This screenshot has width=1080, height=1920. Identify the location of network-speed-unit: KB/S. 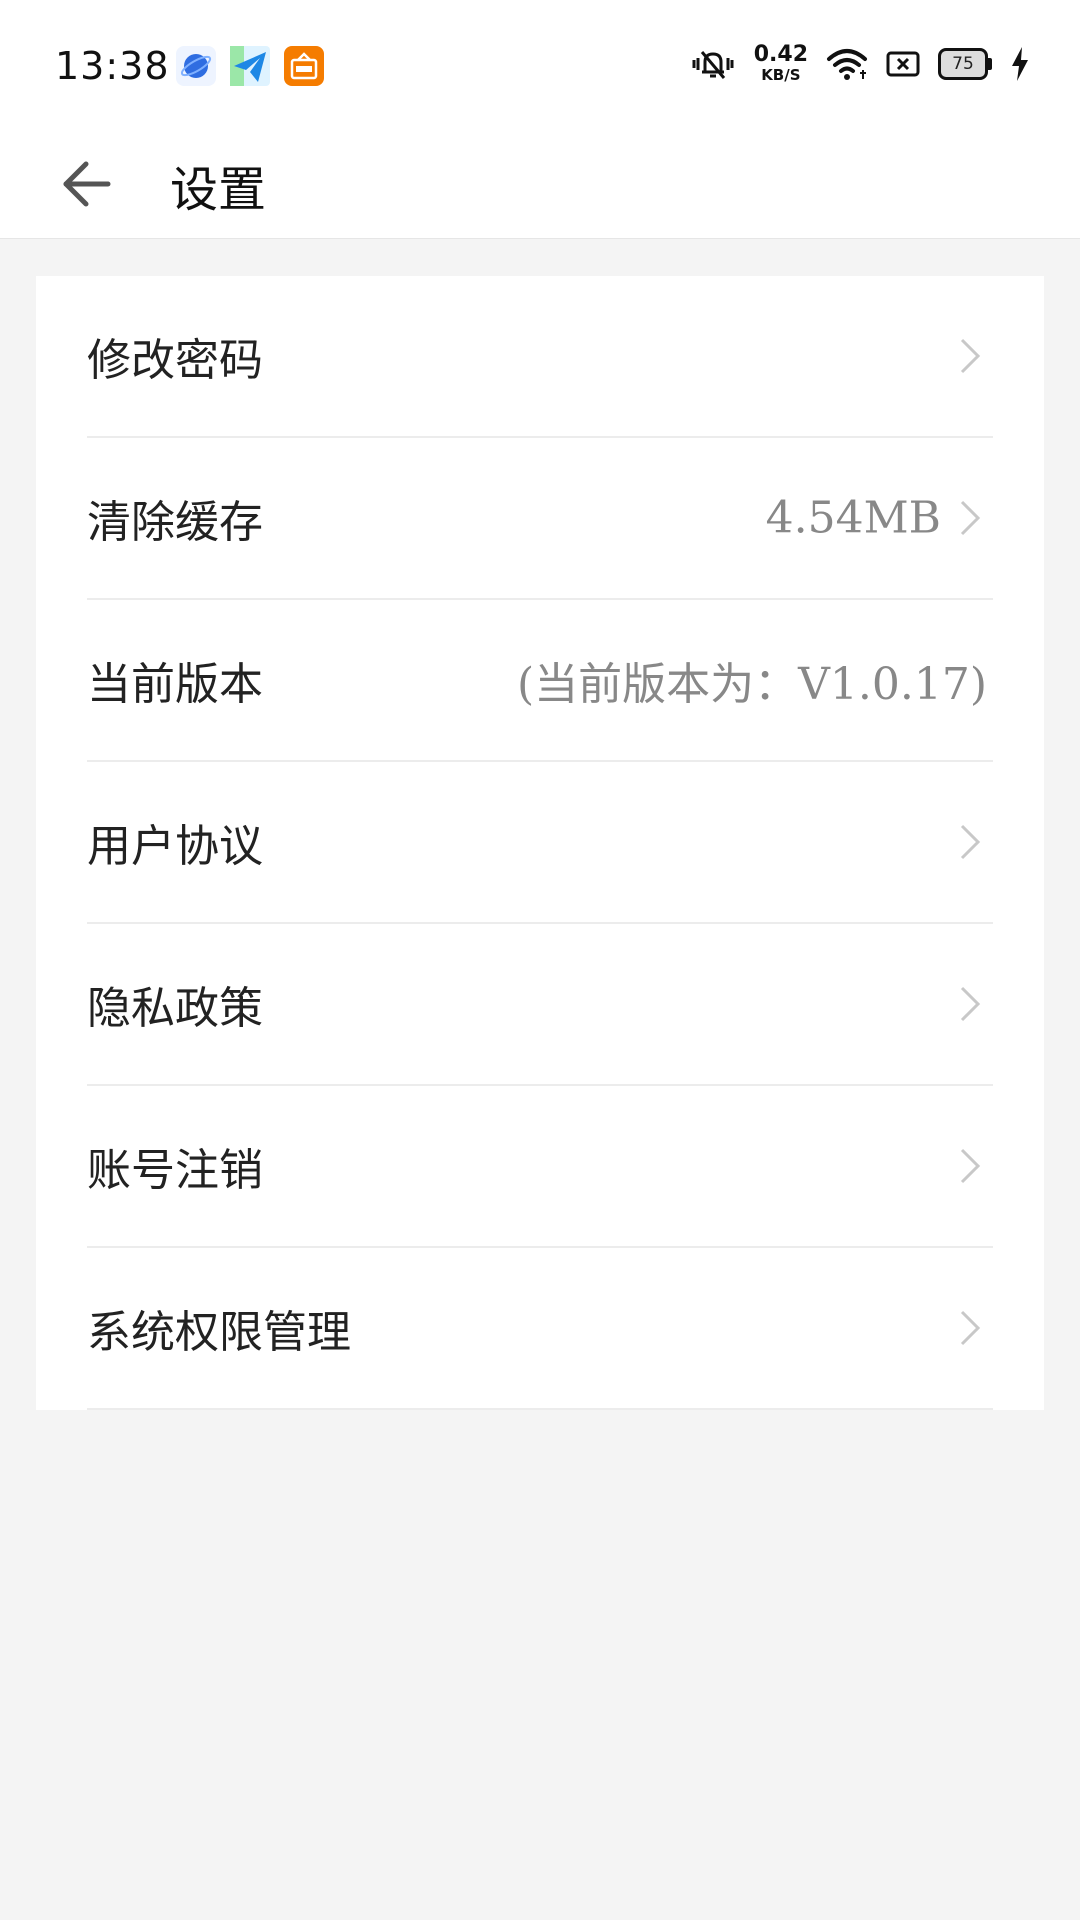
(781, 75).